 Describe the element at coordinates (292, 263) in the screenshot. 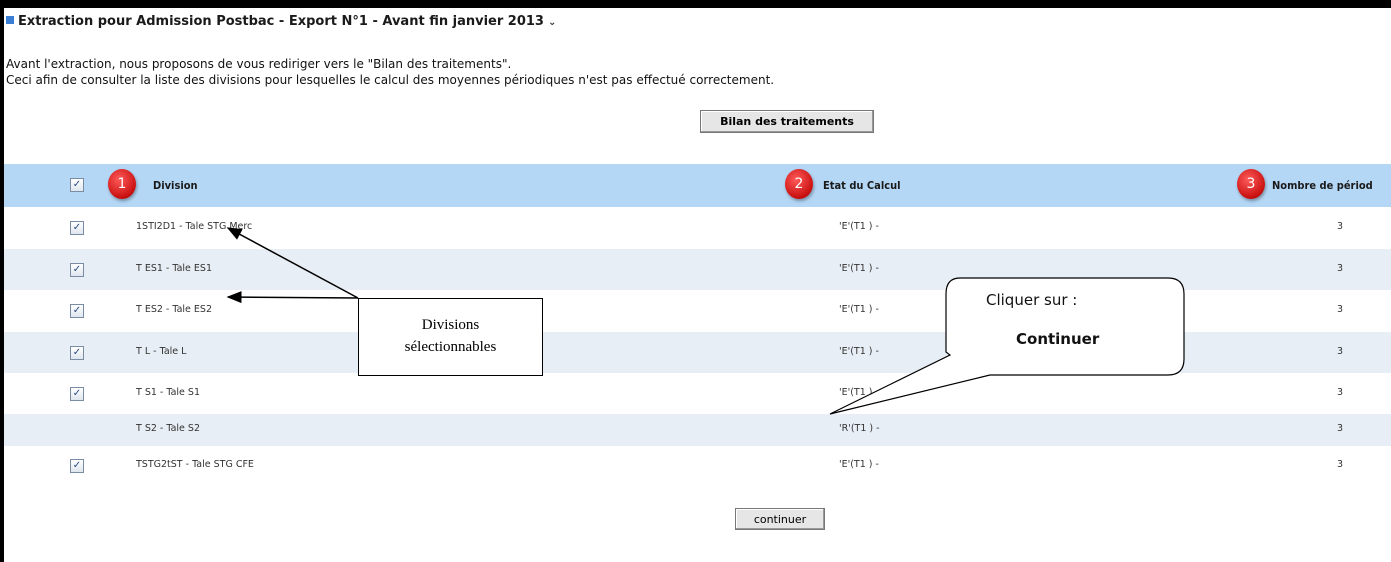

I see `arrow-to-first-division` at that location.